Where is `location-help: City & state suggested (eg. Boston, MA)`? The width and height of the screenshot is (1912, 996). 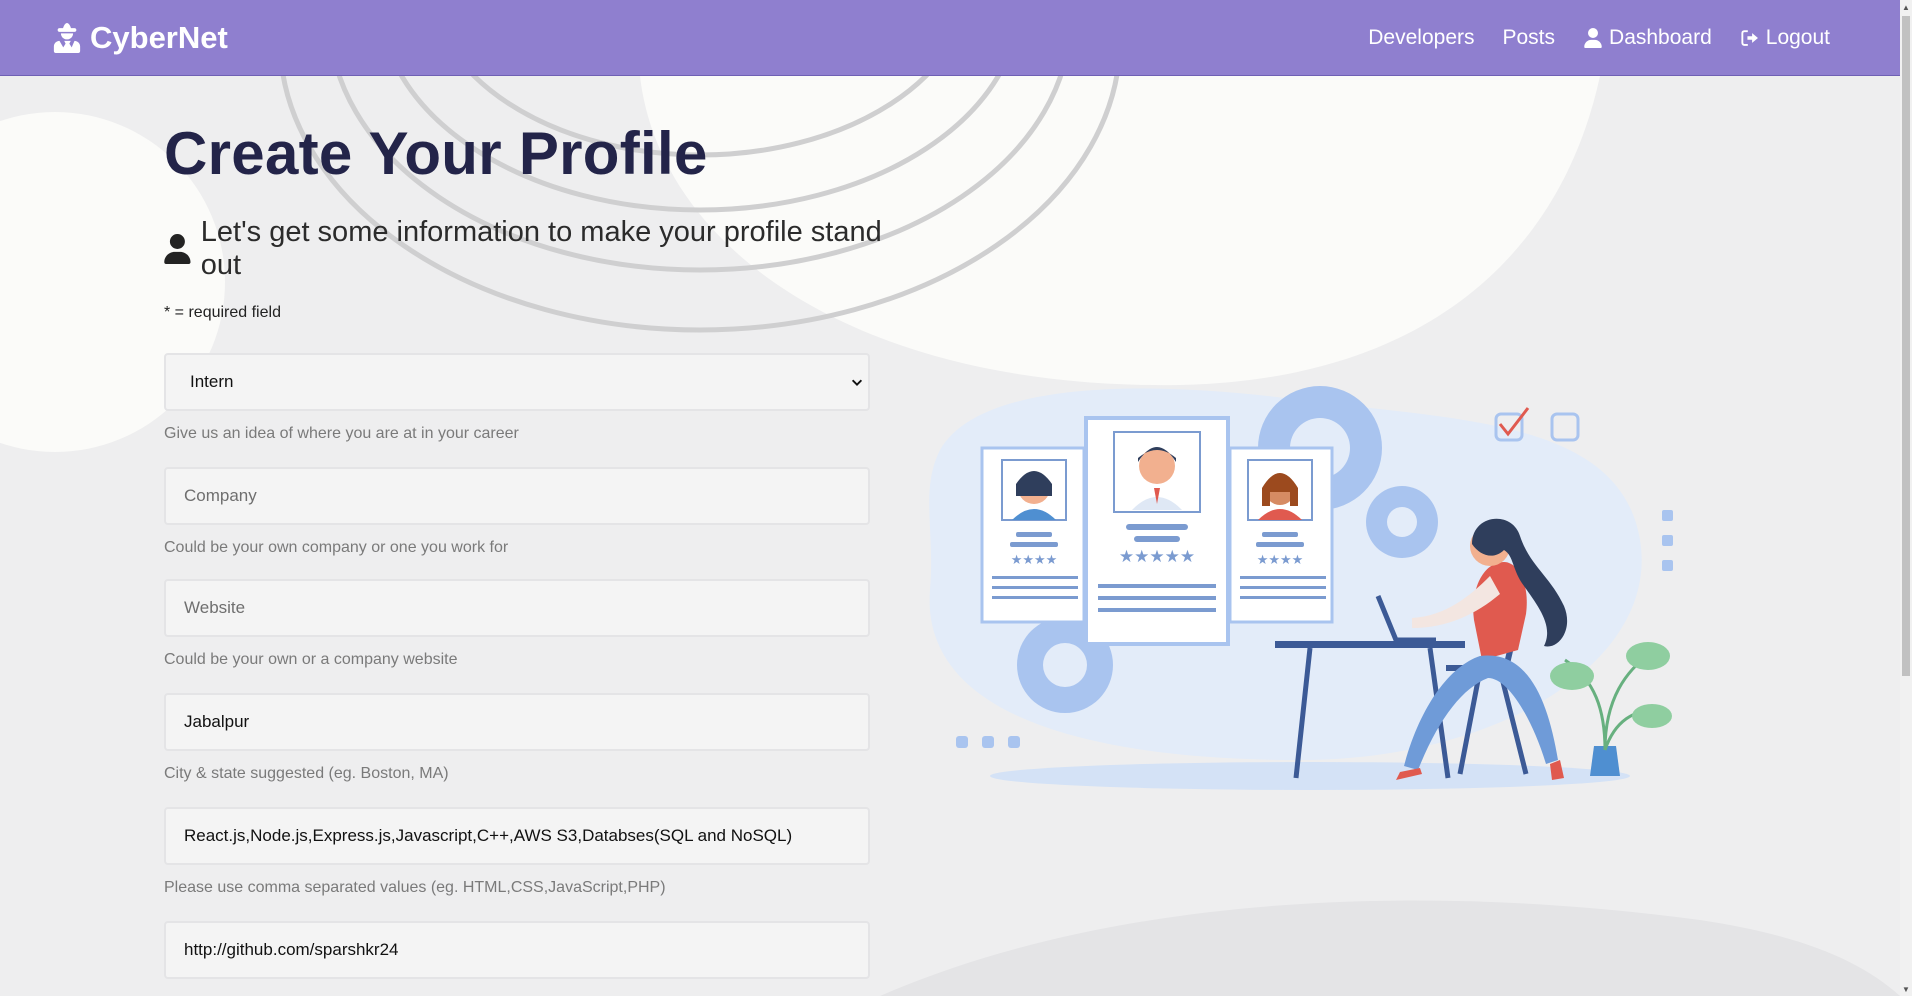 location-help: City & state suggested (eg. Boston, MA) is located at coordinates (306, 773).